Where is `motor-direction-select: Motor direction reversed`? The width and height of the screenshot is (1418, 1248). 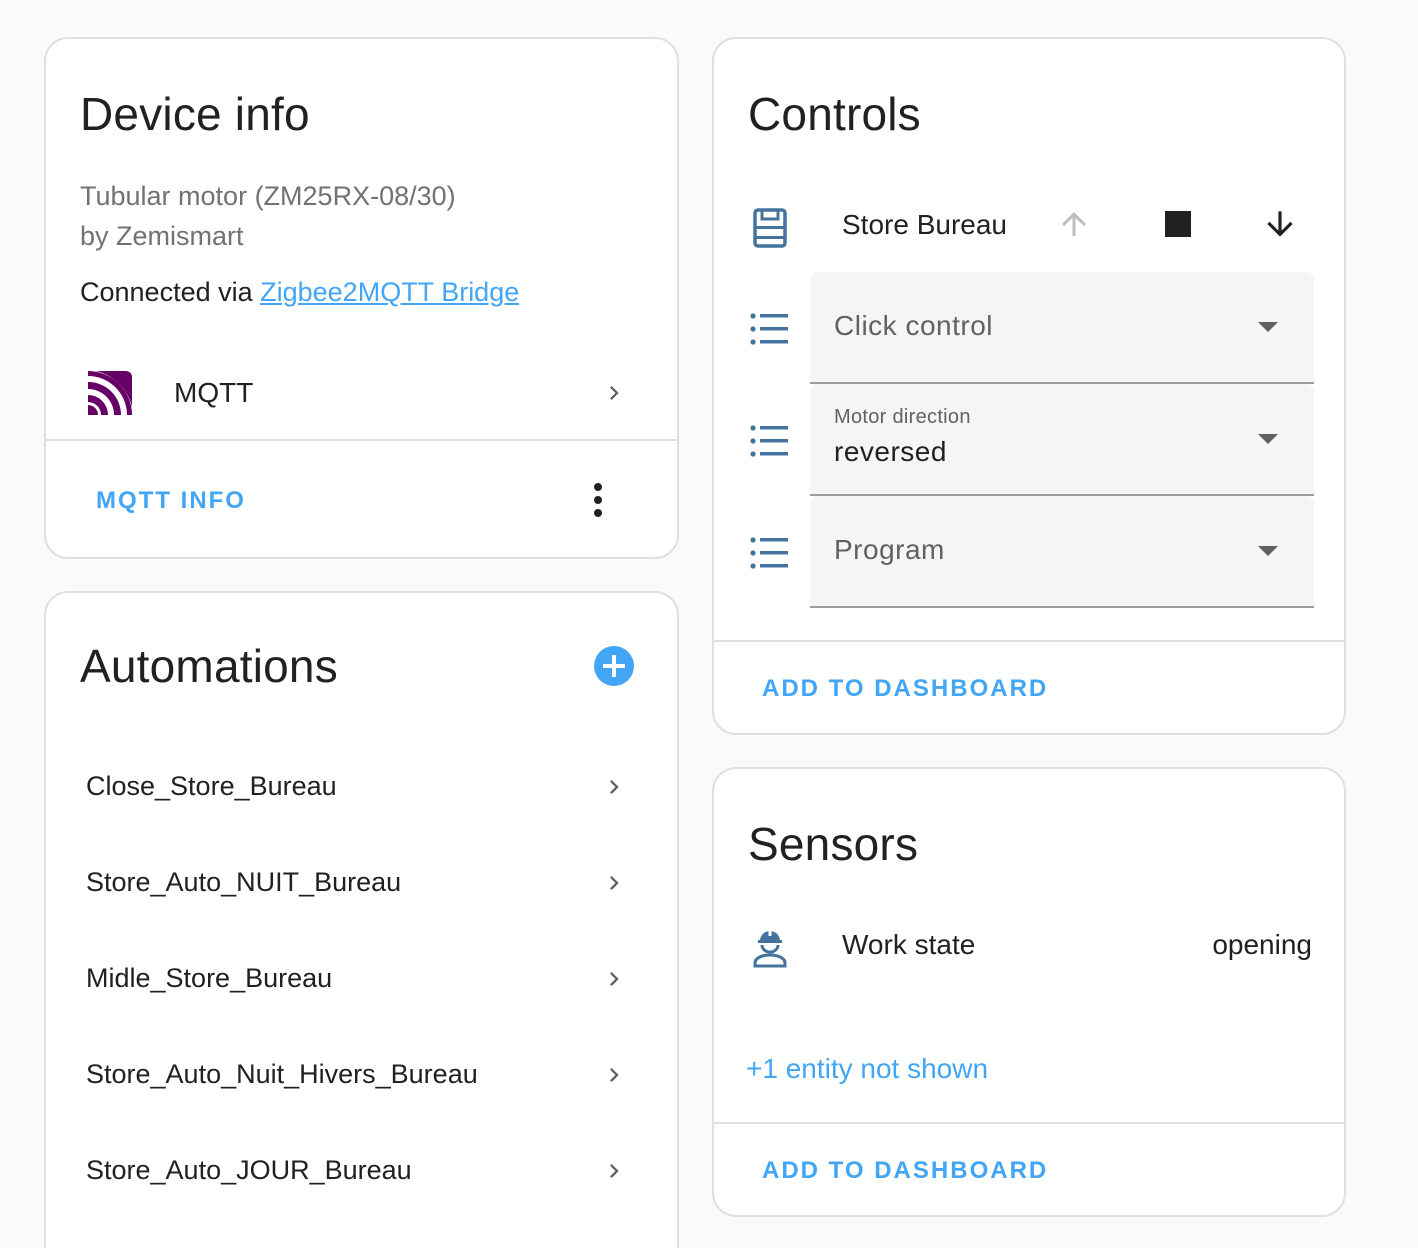
motor-direction-select: Motor direction reversed is located at coordinates (1062, 440).